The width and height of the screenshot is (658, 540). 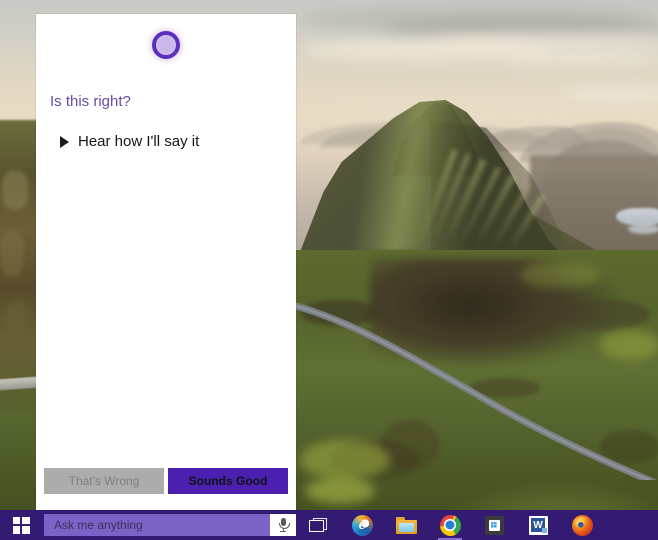 I want to click on cortana-logo-container, so click(x=166, y=45).